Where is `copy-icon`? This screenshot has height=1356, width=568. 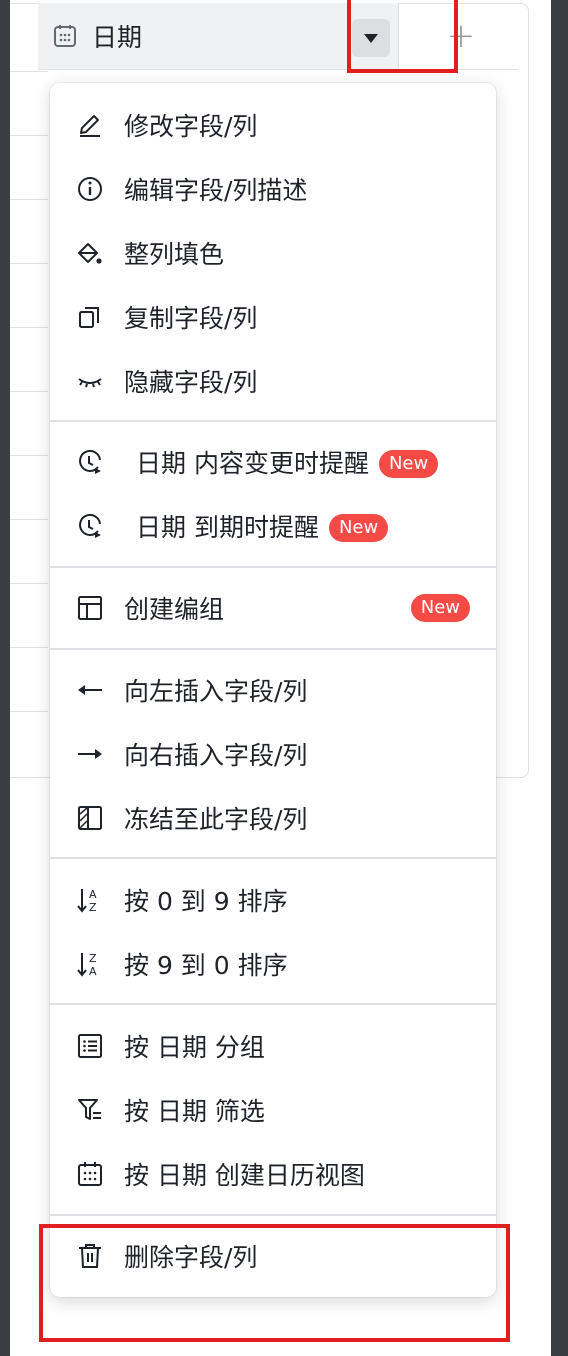 copy-icon is located at coordinates (90, 317).